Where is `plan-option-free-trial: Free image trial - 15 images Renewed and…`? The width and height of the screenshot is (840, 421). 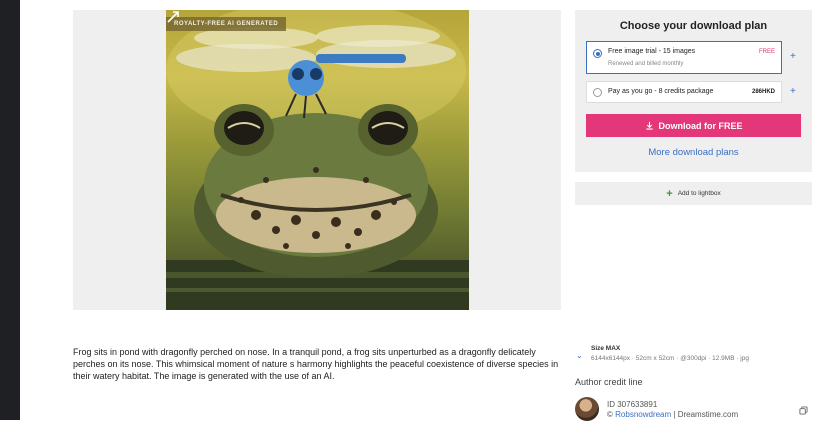 plan-option-free-trial: Free image trial - 15 images Renewed and… is located at coordinates (684, 57).